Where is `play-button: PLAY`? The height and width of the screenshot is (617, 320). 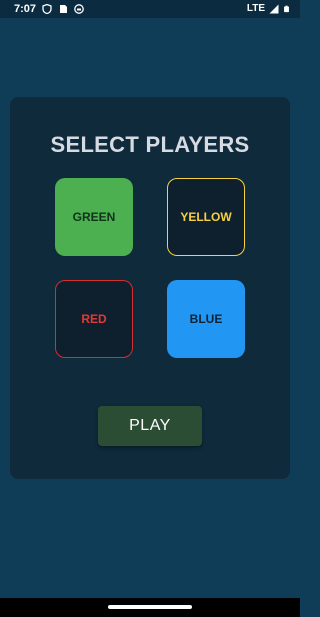 play-button: PLAY is located at coordinates (150, 426).